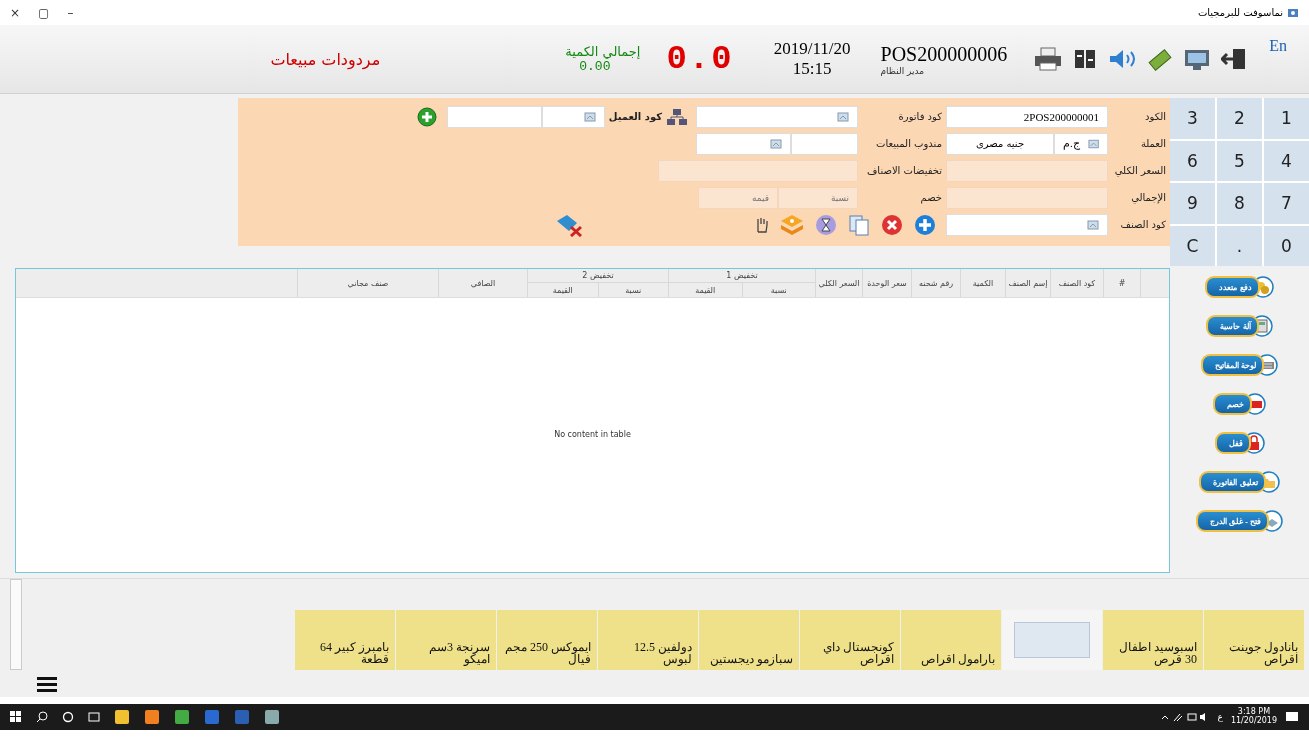 This screenshot has height=739, width=1309. I want to click on percent-field: نسبة, so click(818, 197).